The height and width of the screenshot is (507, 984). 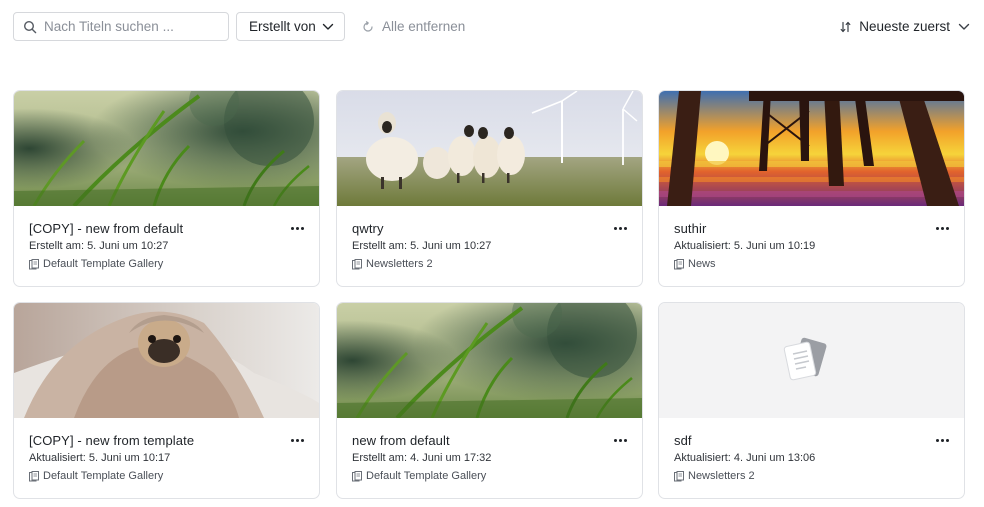 I want to click on card-date: Aktualisiert: 5. Juni um 10:17, so click(x=100, y=458).